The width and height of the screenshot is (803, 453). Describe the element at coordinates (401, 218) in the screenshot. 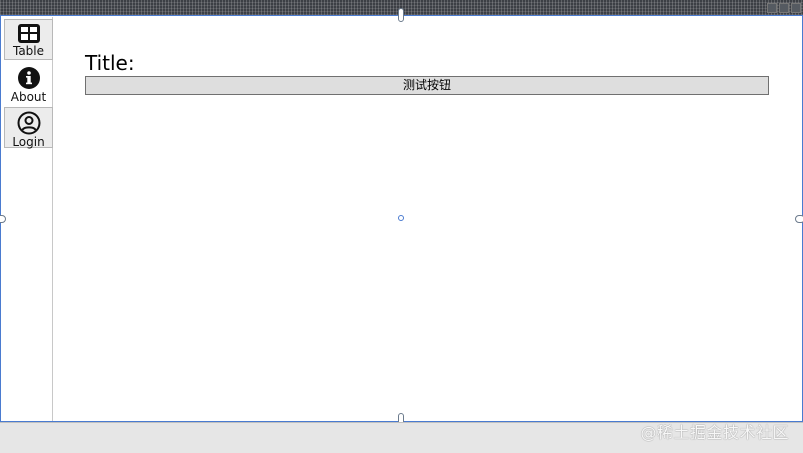

I see `center-anchor-dot` at that location.